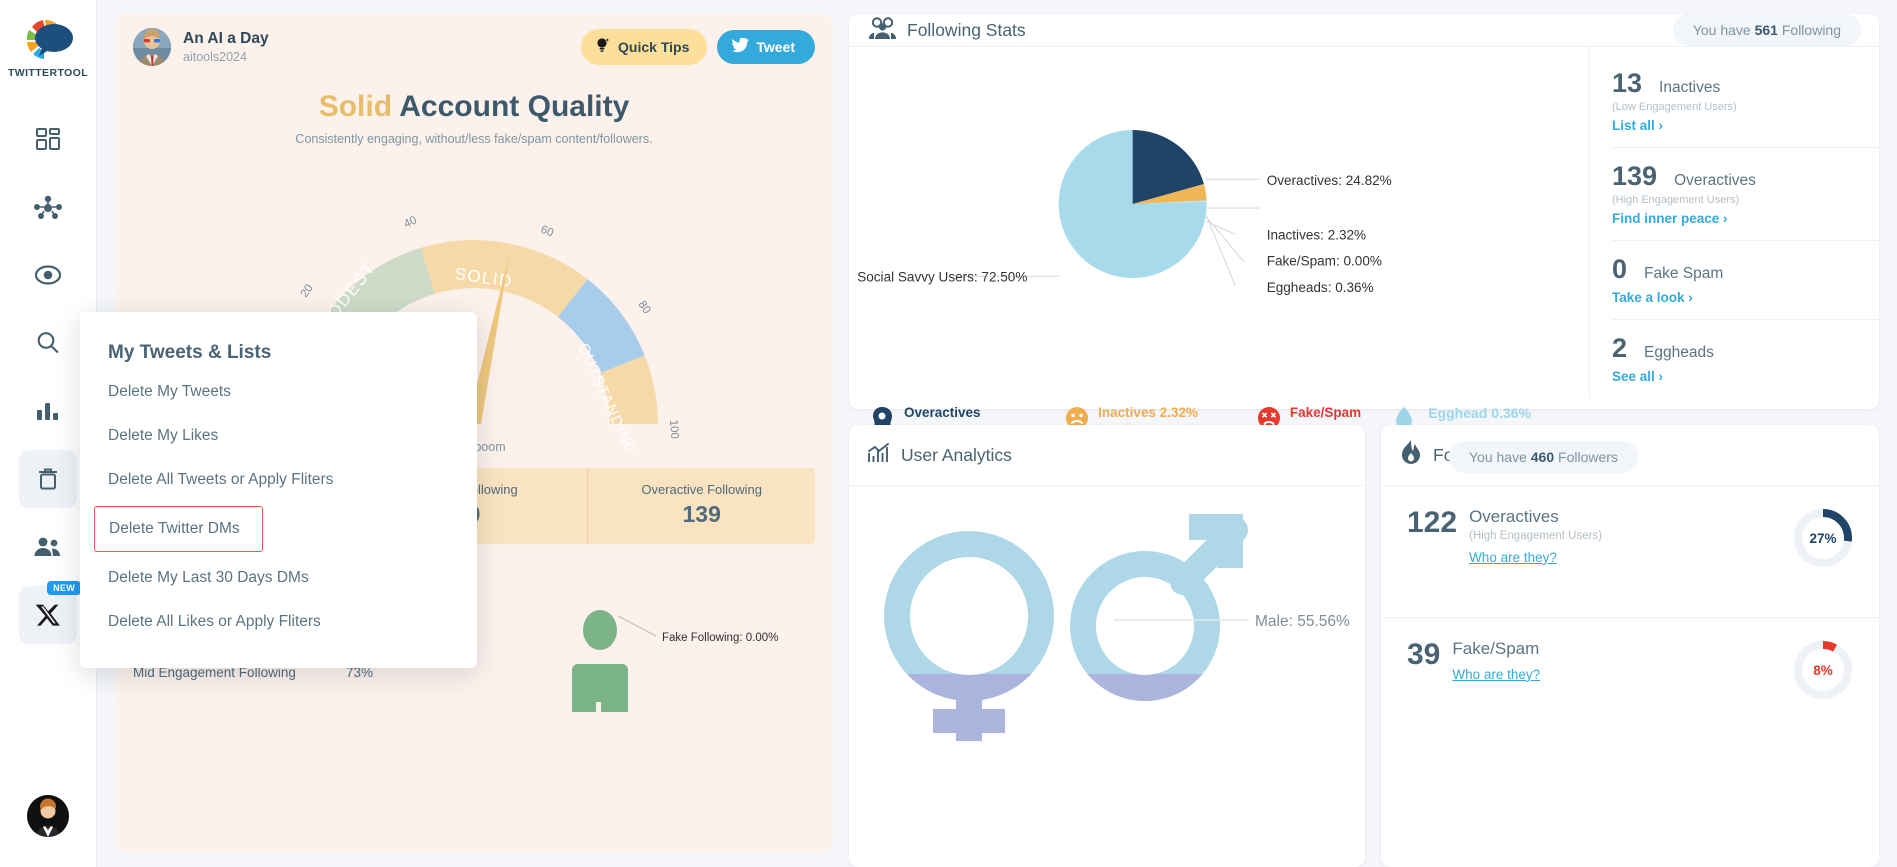 The height and width of the screenshot is (867, 1897). What do you see at coordinates (547, 232) in the screenshot?
I see `svg-text: 60` at bounding box center [547, 232].